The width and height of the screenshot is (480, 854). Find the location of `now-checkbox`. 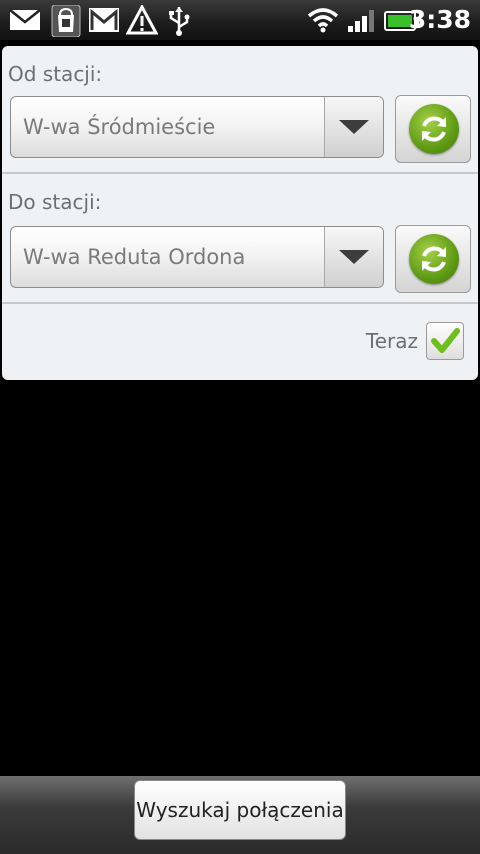

now-checkbox is located at coordinates (445, 341).